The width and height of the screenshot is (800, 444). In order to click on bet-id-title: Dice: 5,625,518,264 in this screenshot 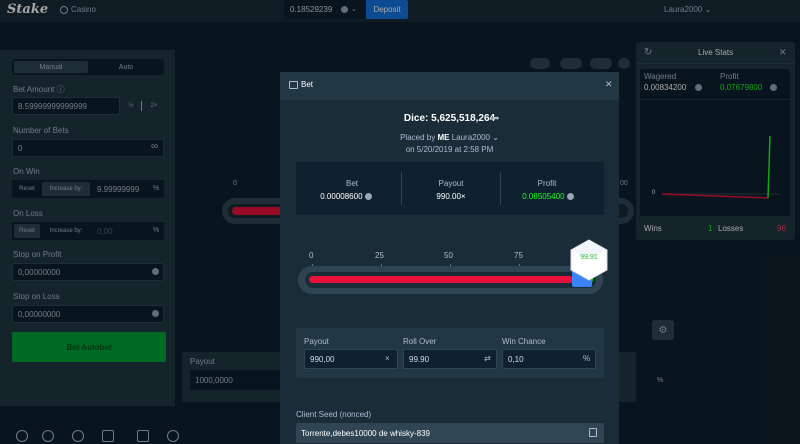, I will do `click(449, 118)`.